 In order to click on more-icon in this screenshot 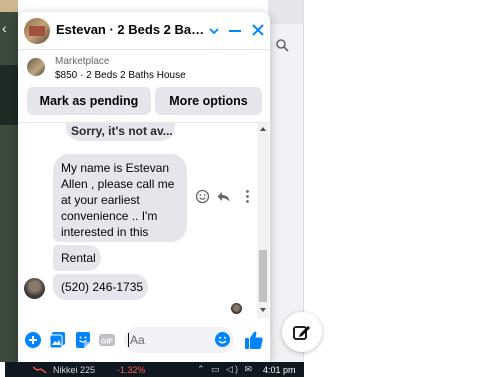, I will do `click(247, 196)`.